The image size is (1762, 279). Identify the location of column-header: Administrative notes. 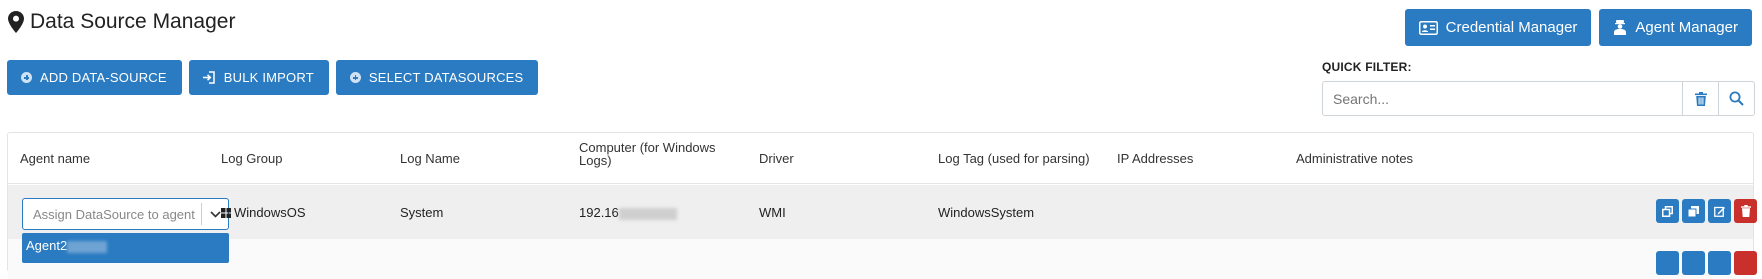
(1354, 158).